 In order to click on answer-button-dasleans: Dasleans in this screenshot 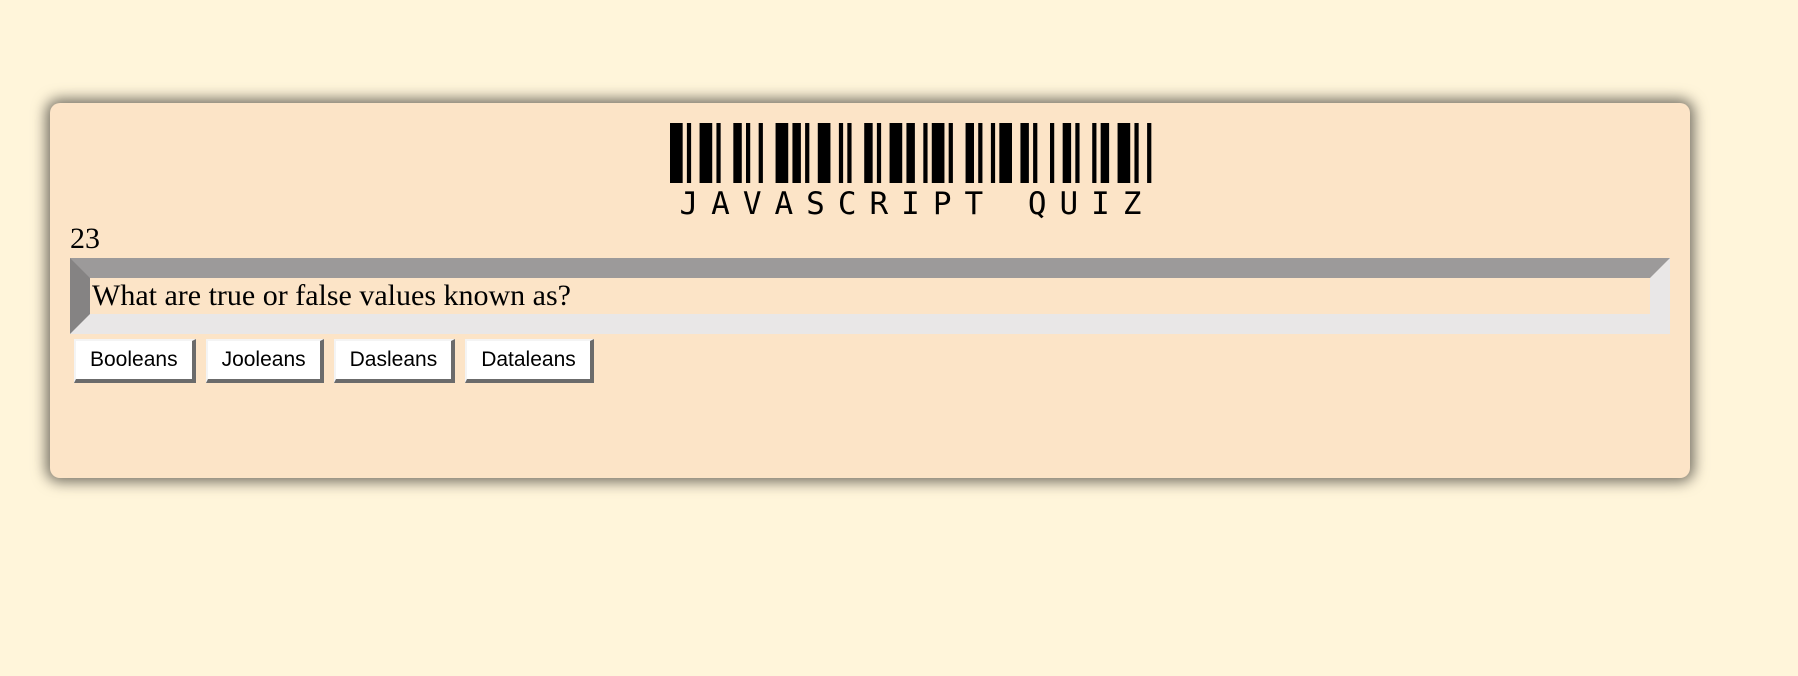, I will do `click(394, 361)`.